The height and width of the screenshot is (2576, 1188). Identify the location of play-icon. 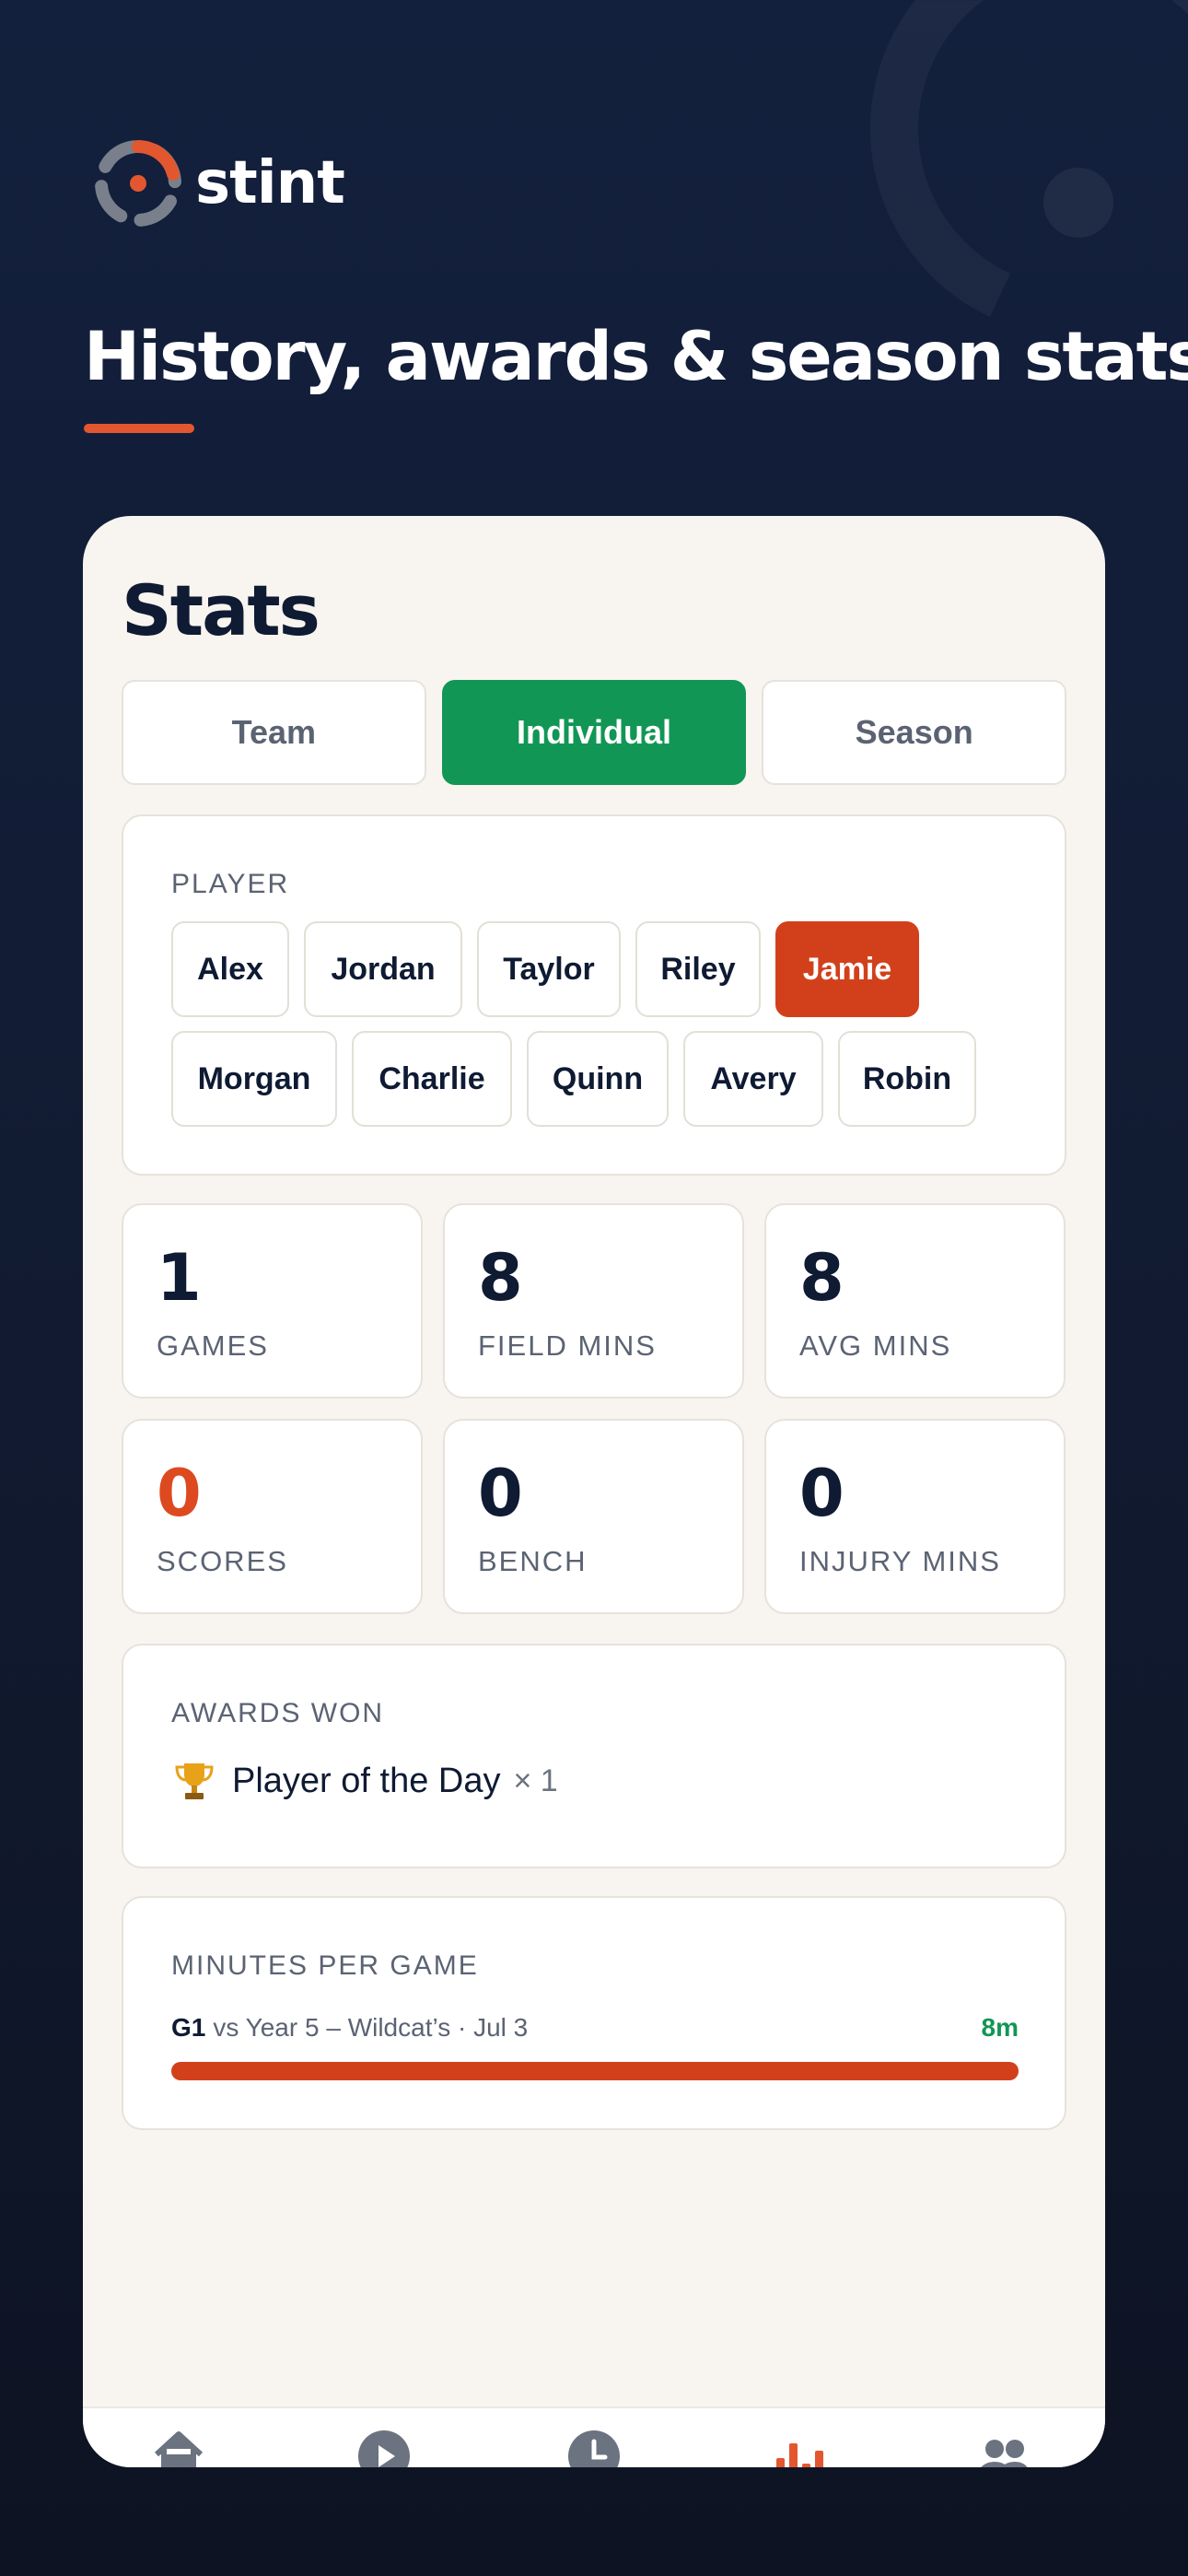
(384, 2447).